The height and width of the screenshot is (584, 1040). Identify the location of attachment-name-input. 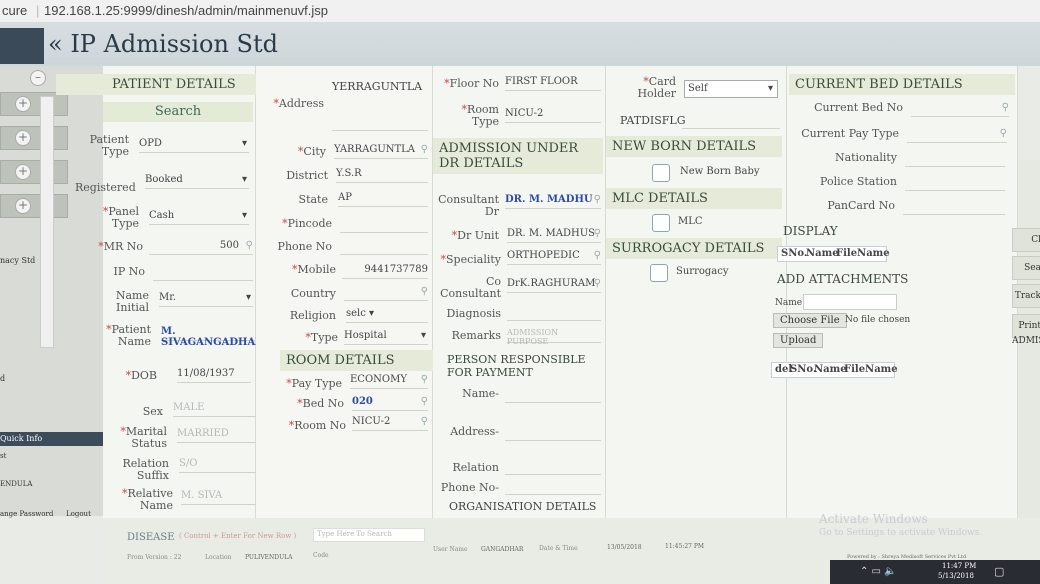
(850, 302).